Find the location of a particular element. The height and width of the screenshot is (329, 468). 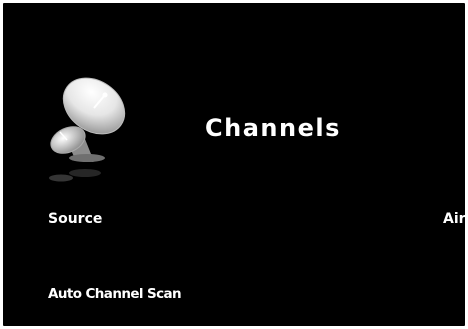

satellite-dish-icon is located at coordinates (87, 129).